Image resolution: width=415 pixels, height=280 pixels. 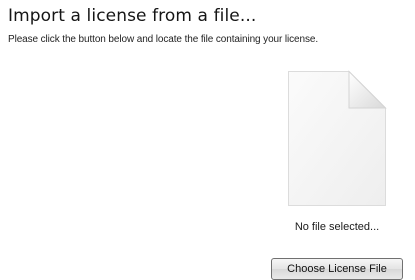 What do you see at coordinates (337, 269) in the screenshot?
I see `choose-license-file-button: Choose License File` at bounding box center [337, 269].